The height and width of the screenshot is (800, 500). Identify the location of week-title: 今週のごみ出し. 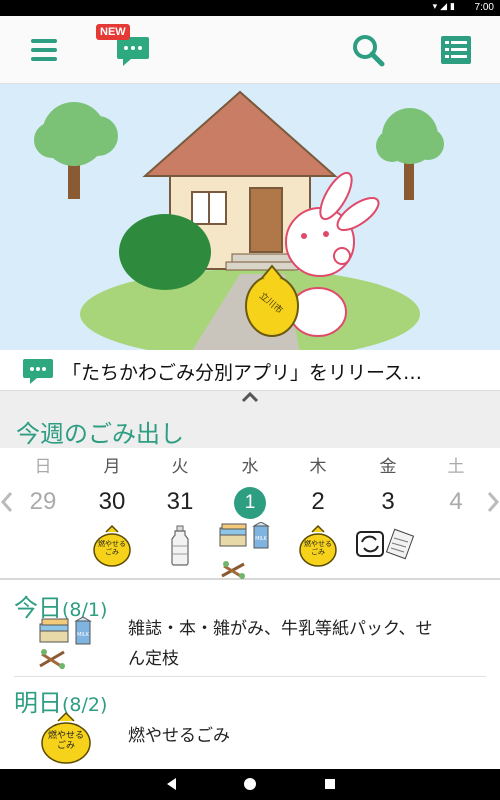
(100, 434).